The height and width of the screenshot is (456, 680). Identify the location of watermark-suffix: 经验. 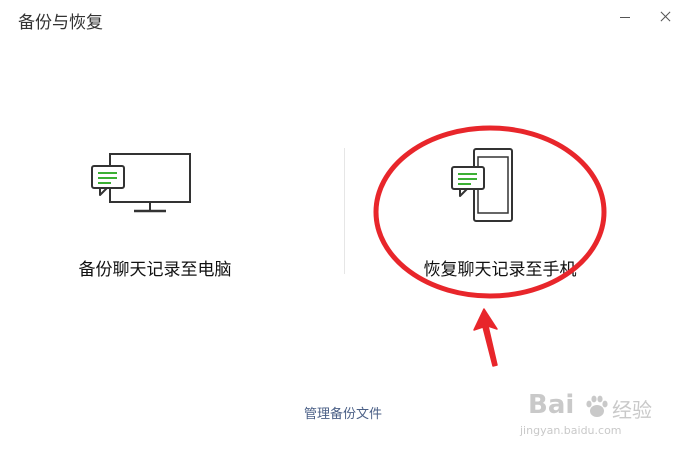
(632, 410).